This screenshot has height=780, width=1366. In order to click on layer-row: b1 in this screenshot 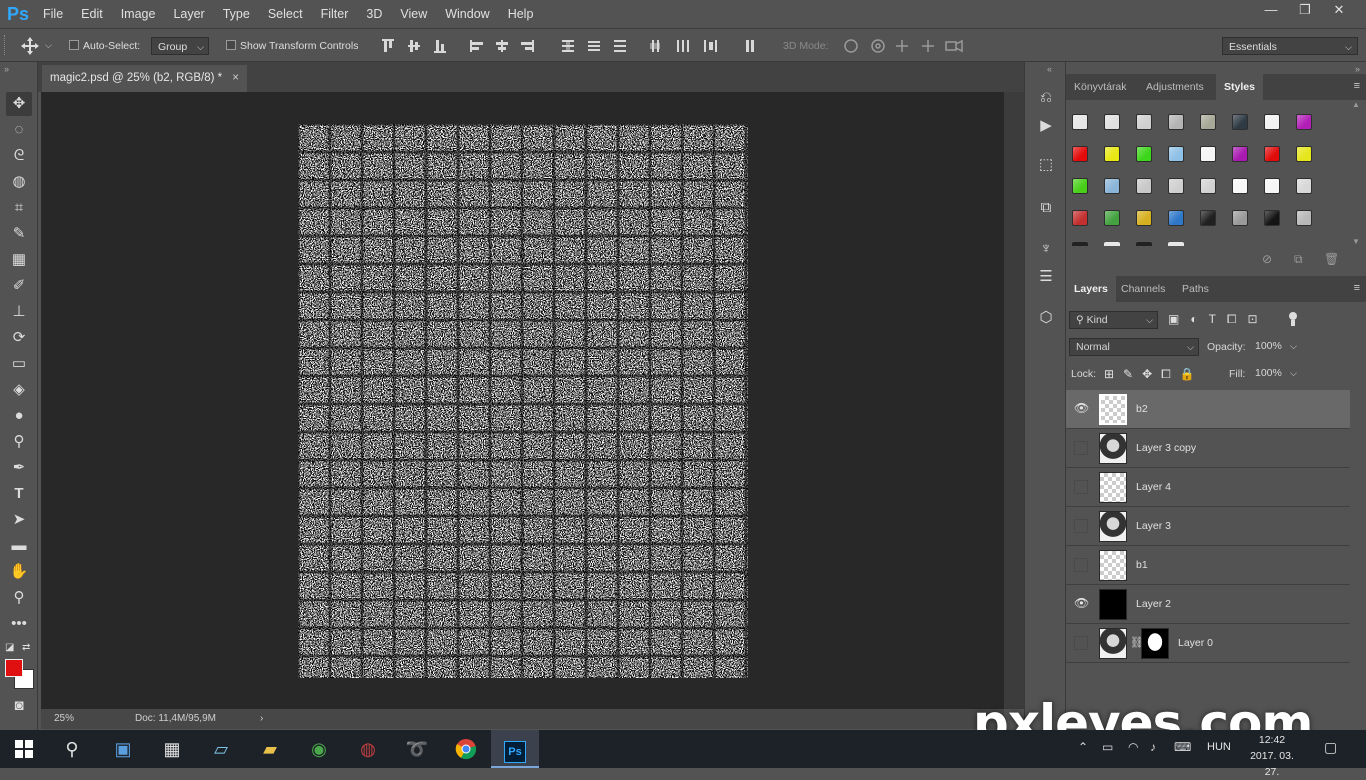, I will do `click(1208, 565)`.